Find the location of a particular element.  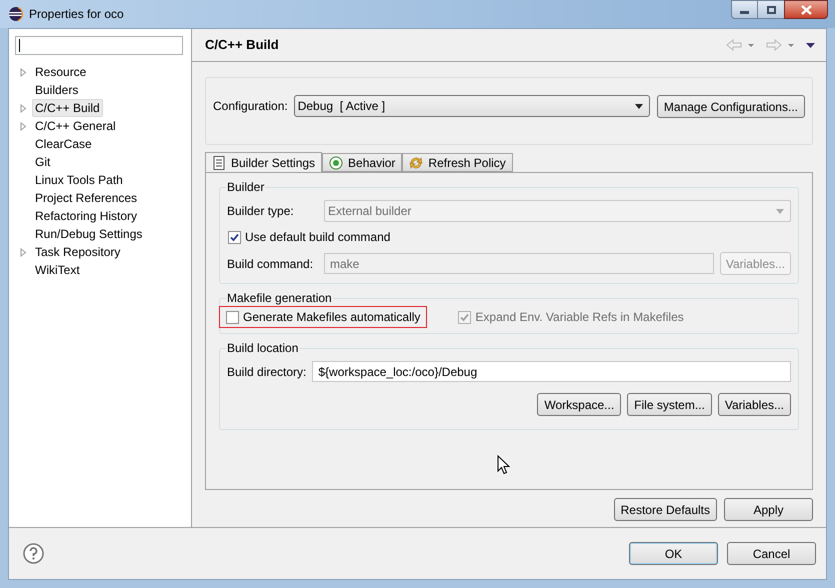

tree-item: ClearCase is located at coordinates (63, 144).